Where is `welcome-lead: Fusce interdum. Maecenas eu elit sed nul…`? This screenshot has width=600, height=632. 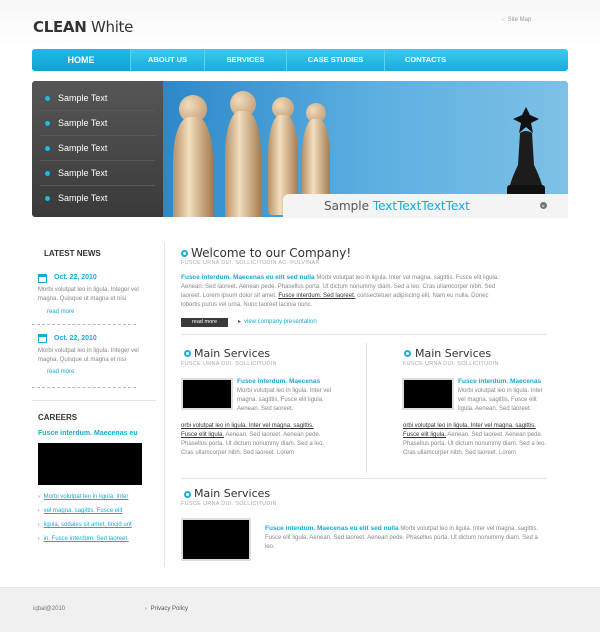 welcome-lead: Fusce interdum. Maecenas eu elit sed nul… is located at coordinates (248, 277).